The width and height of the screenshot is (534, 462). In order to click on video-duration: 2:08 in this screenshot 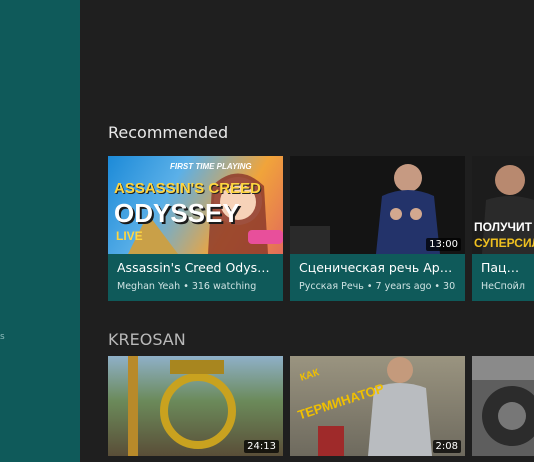, I will do `click(446, 446)`.